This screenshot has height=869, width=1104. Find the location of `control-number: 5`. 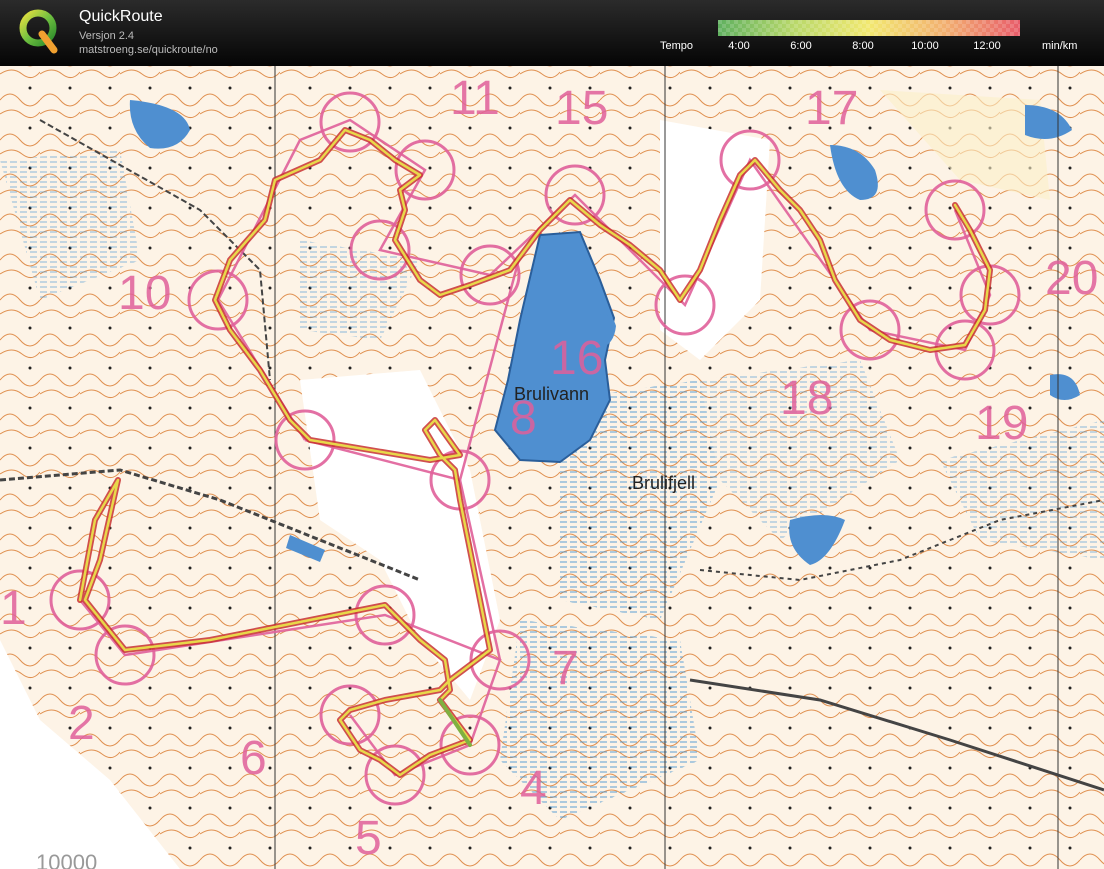

control-number: 5 is located at coordinates (368, 838).